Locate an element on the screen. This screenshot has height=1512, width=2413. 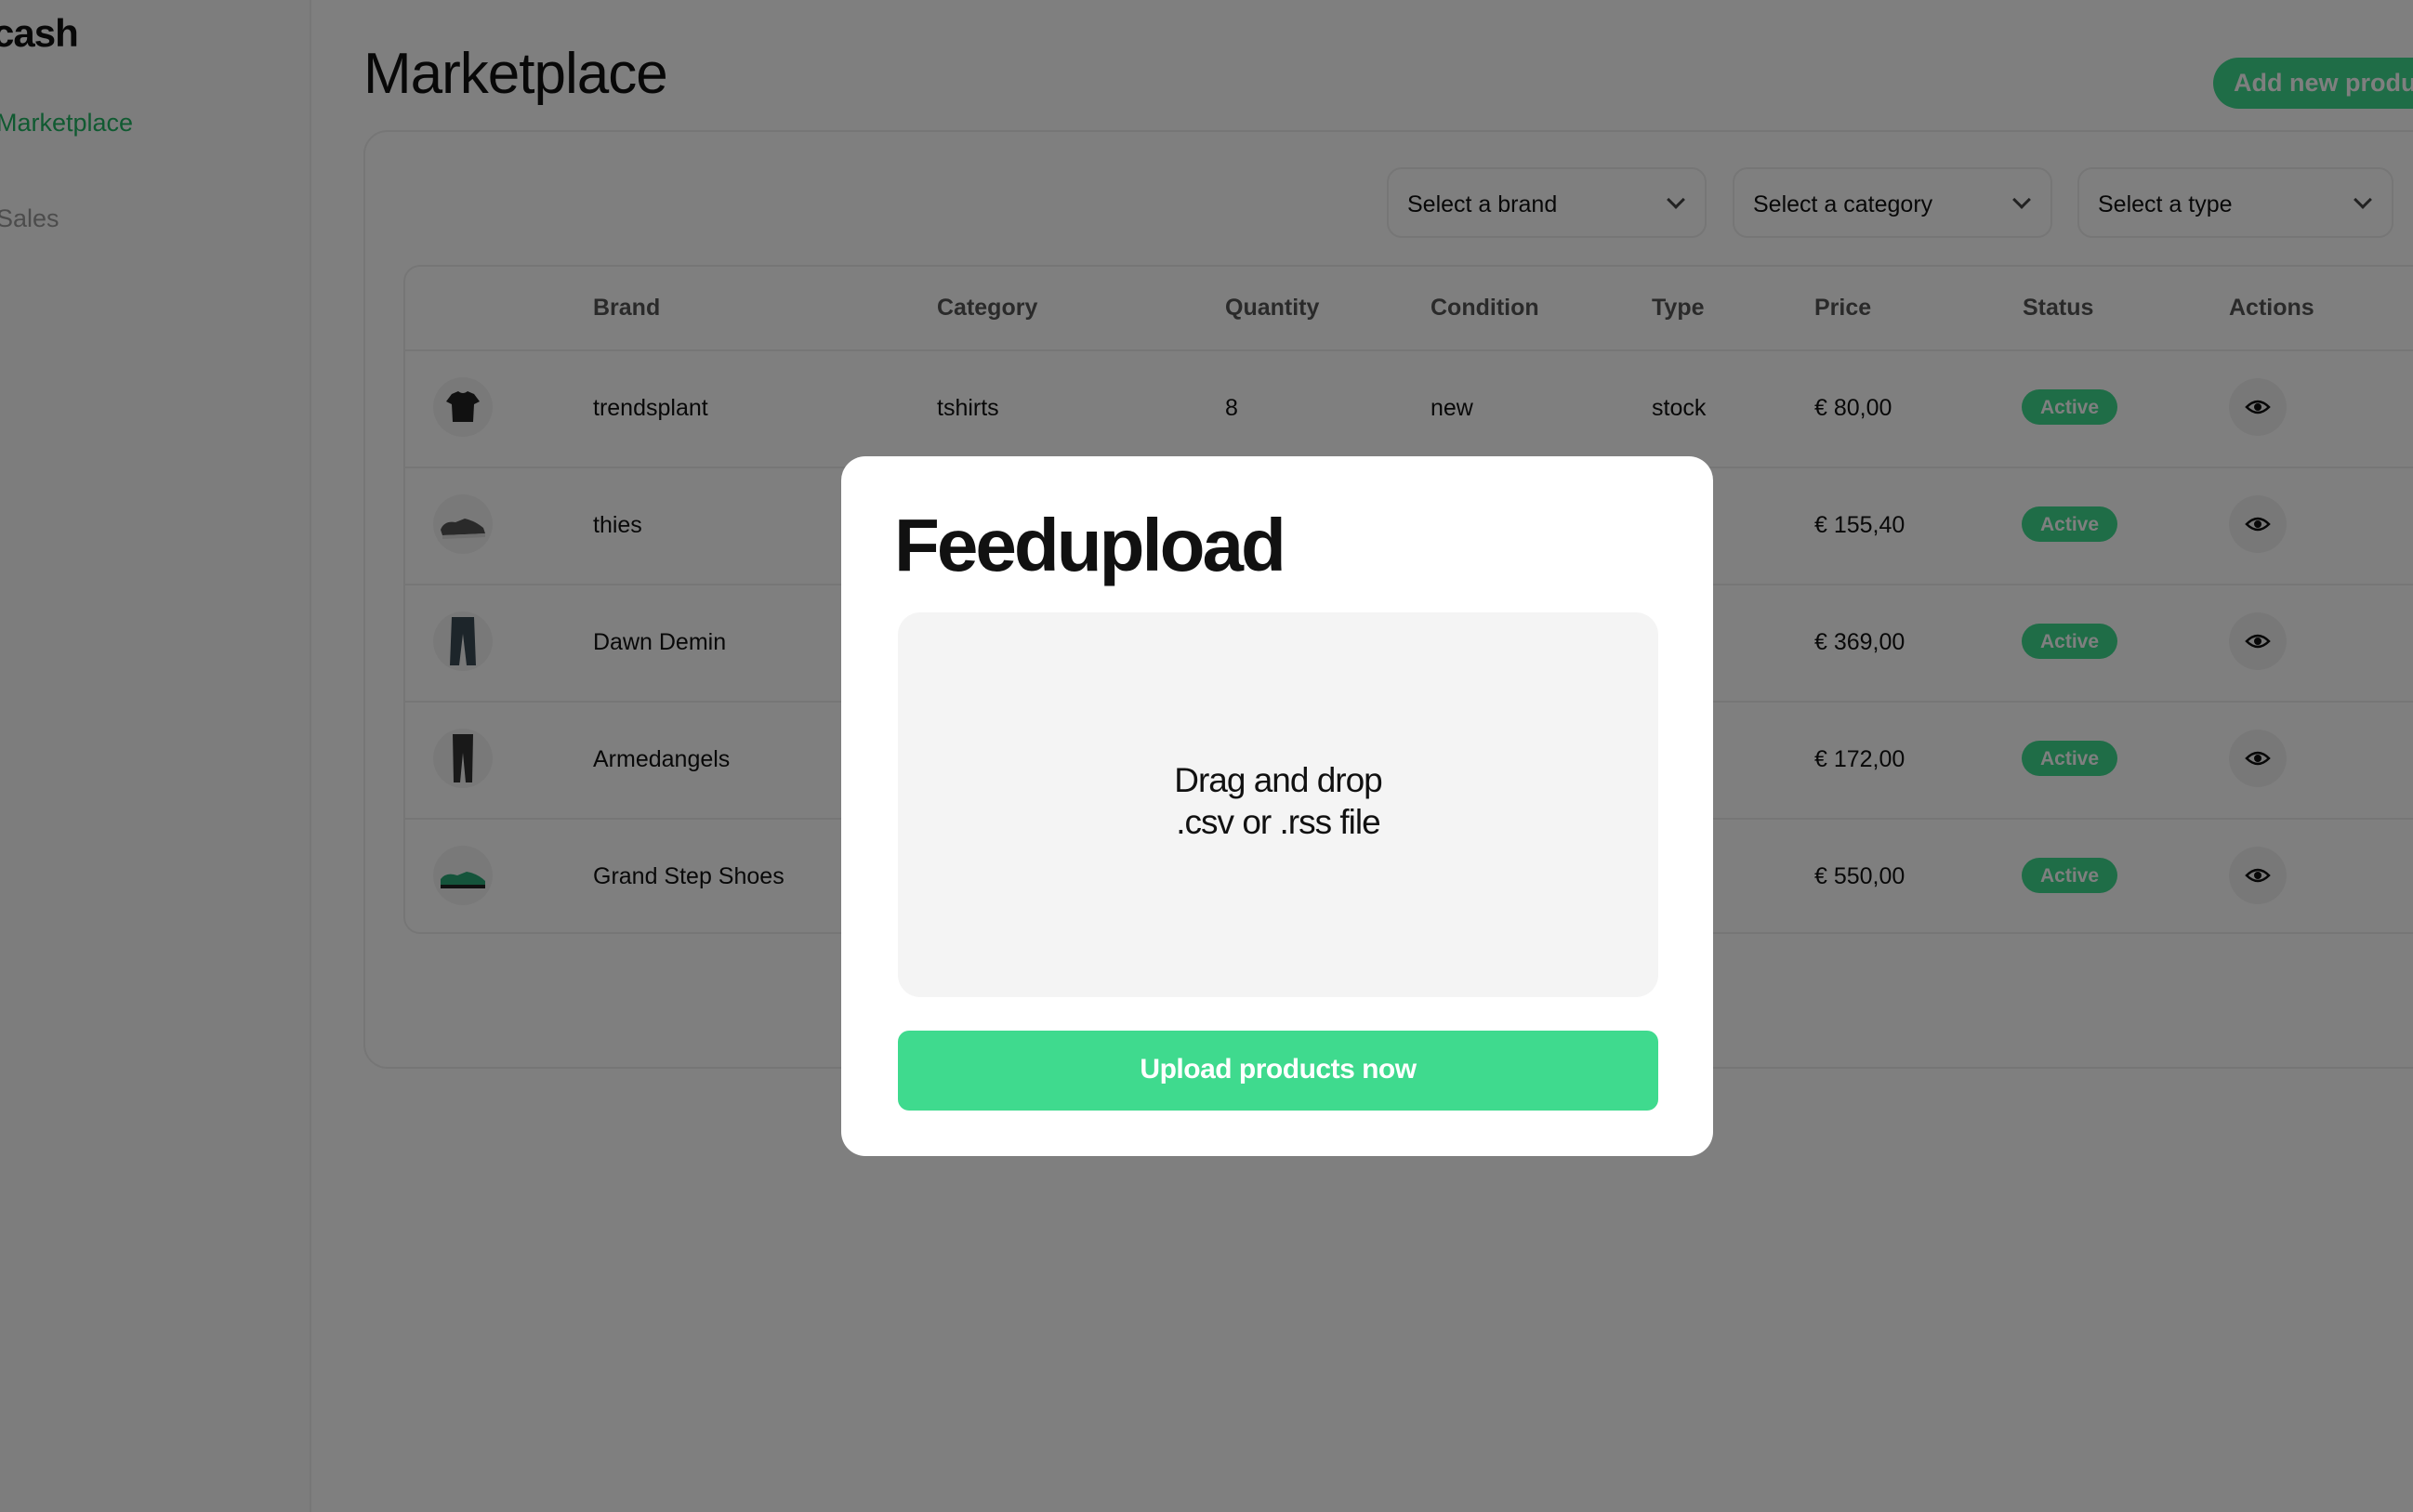
file-dropzone: Drag and drop .csv or .rss file is located at coordinates (1278, 804).